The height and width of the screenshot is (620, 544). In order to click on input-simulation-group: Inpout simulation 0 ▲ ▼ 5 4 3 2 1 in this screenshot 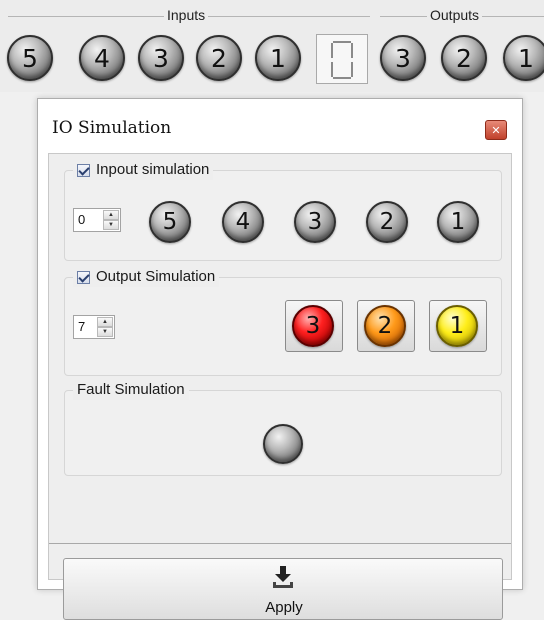, I will do `click(283, 210)`.